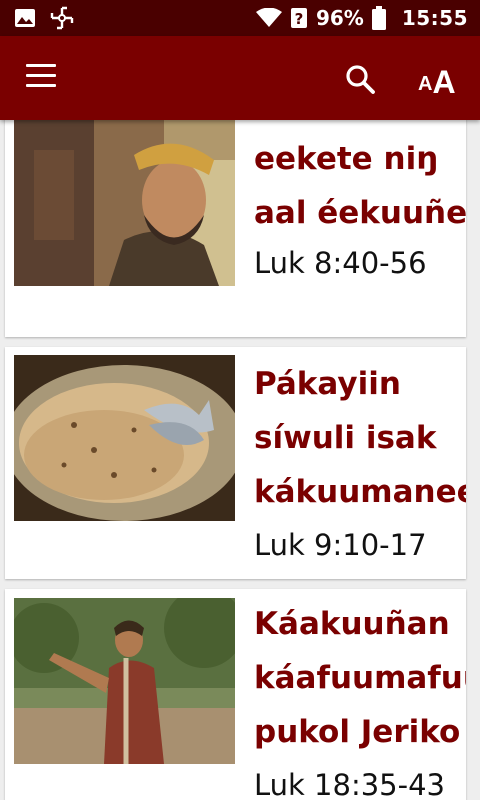  I want to click on battery-icon, so click(378, 18).